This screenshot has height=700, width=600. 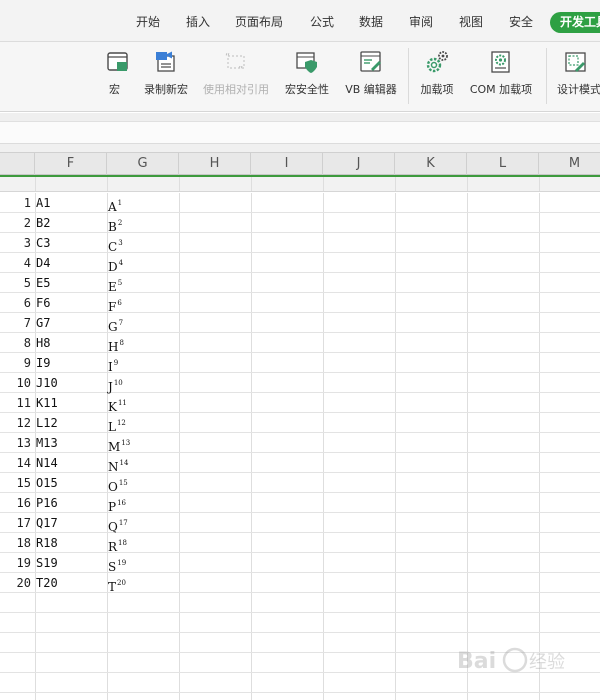 What do you see at coordinates (143, 323) in the screenshot?
I see `cell-g: G7` at bounding box center [143, 323].